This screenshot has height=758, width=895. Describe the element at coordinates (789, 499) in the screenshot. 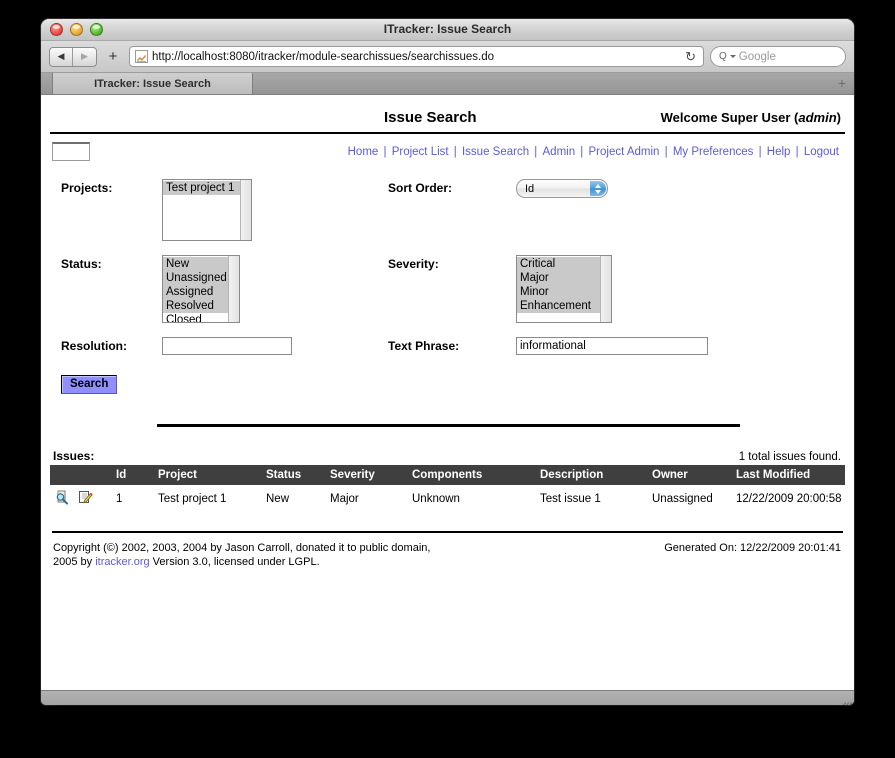

I see `issue-last-modified: 12/22/2009 20:00:58` at that location.